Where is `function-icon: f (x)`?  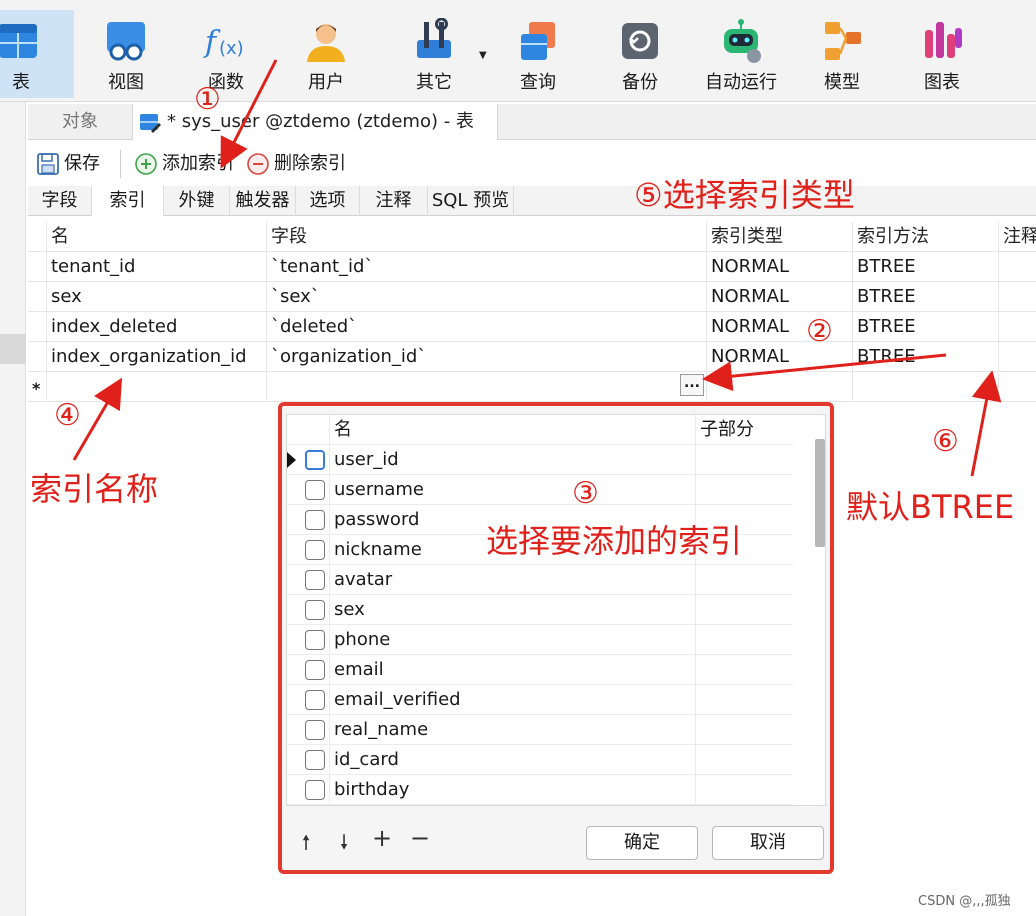 function-icon: f (x) is located at coordinates (223, 42).